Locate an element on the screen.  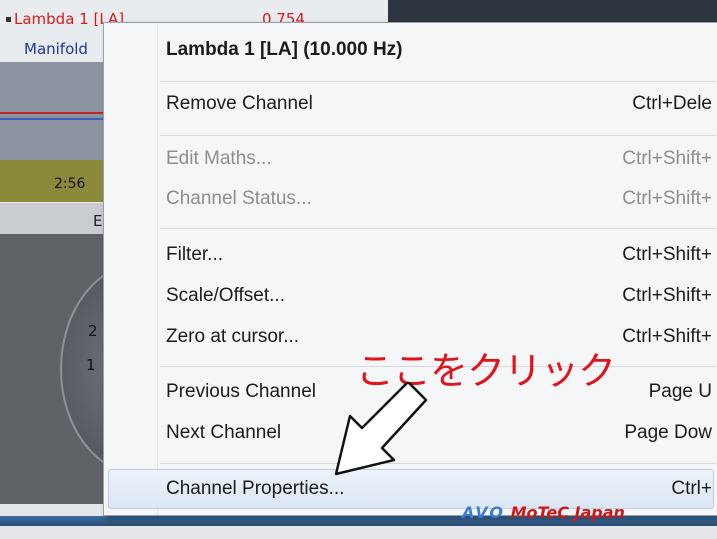
gauge-tick-label: 2 is located at coordinates (93, 331).